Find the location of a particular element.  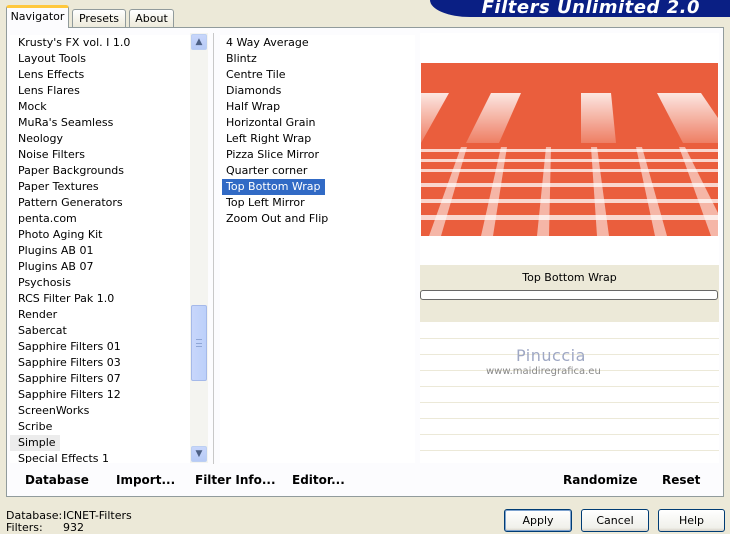

filter-item: Half Wrap is located at coordinates (317, 107).